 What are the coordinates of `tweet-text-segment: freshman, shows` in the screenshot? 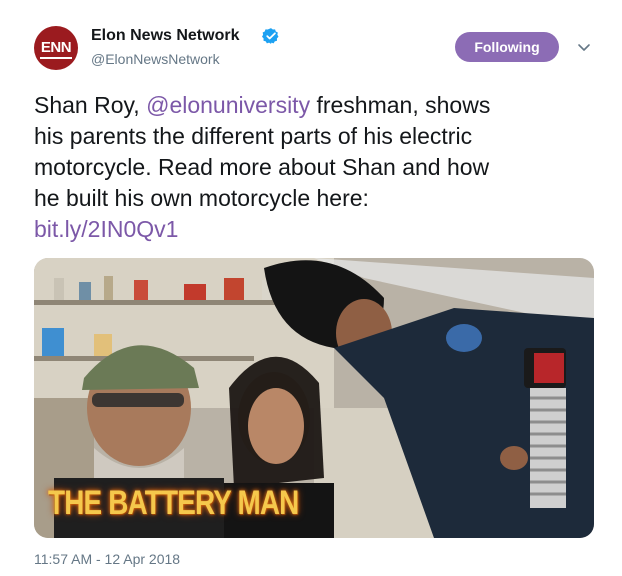 It's located at (400, 105).